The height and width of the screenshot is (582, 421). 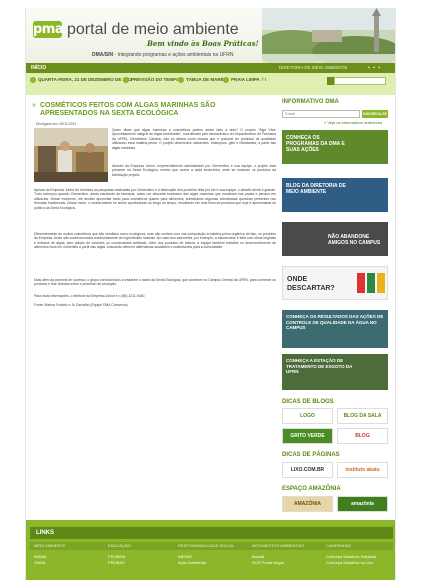 What do you see at coordinates (56, 124) in the screenshot?
I see `article-date: Divulgado em: 09/11/2011` at bounding box center [56, 124].